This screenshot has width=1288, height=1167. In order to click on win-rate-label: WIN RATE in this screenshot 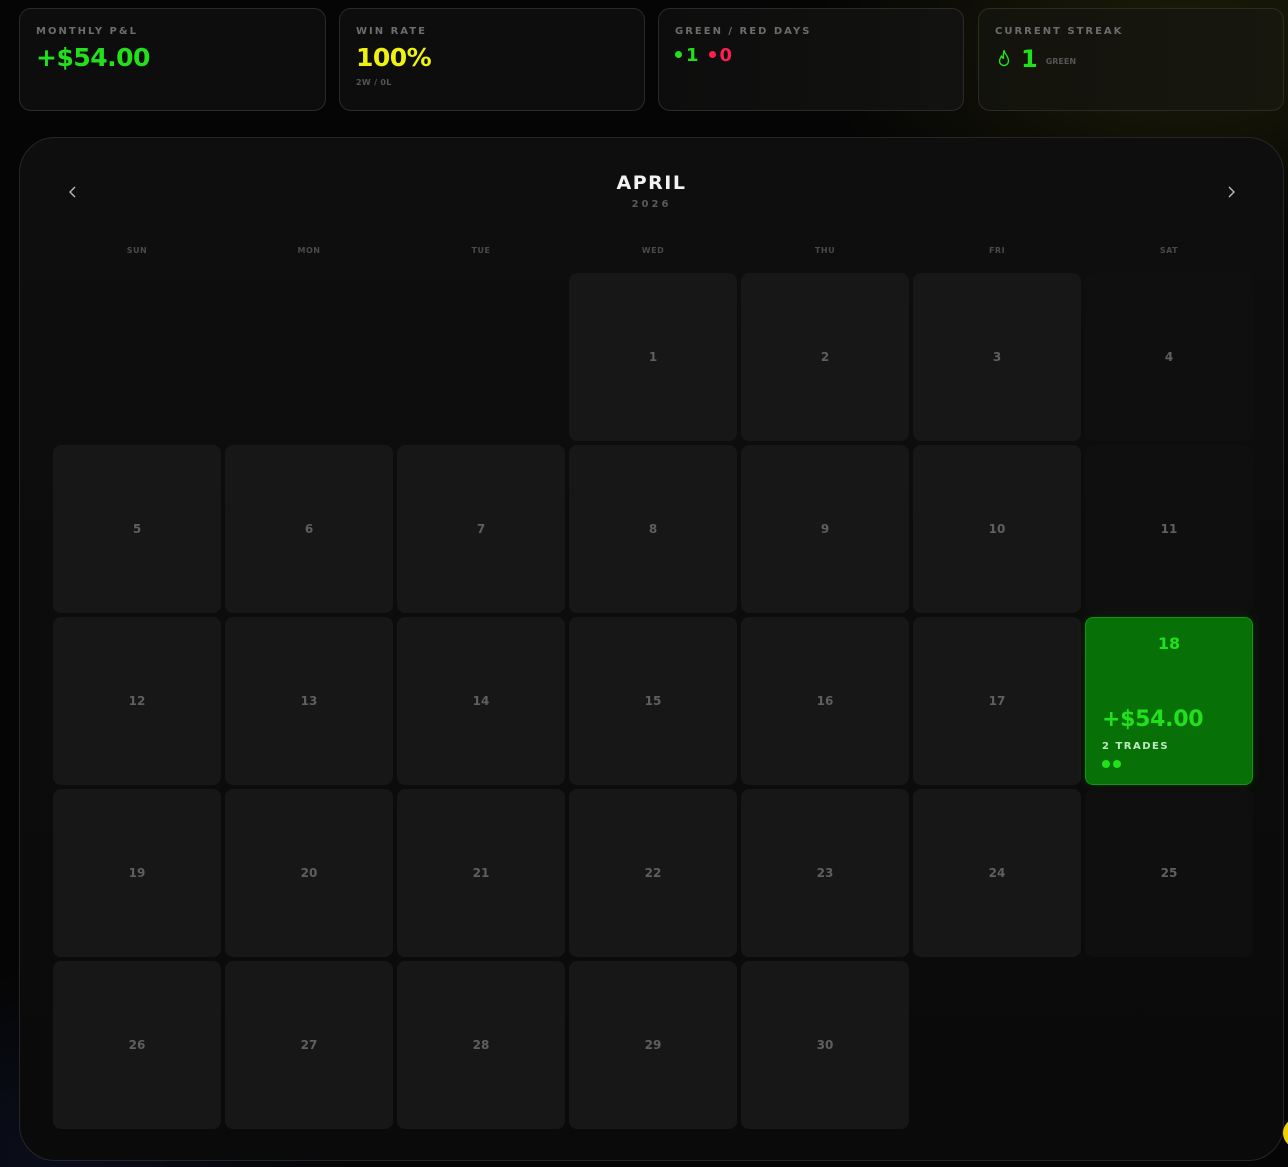, I will do `click(391, 31)`.